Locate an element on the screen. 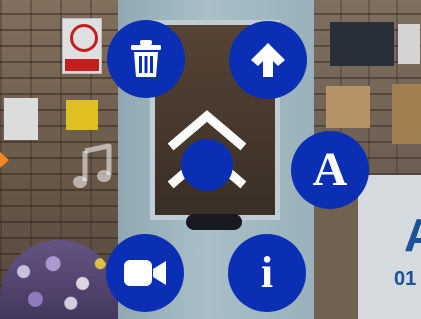 The width and height of the screenshot is (421, 319). letter-a-icon: A is located at coordinates (330, 169).